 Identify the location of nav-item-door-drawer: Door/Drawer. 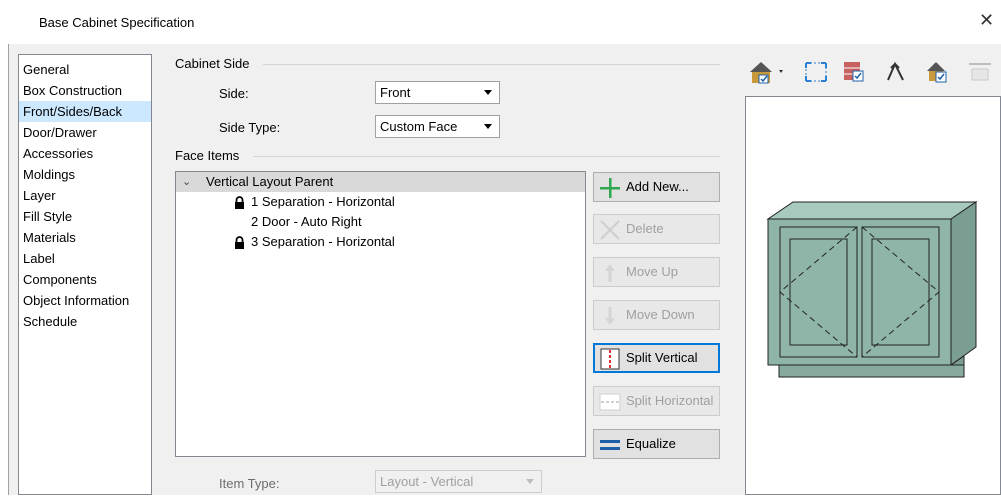
(85, 132).